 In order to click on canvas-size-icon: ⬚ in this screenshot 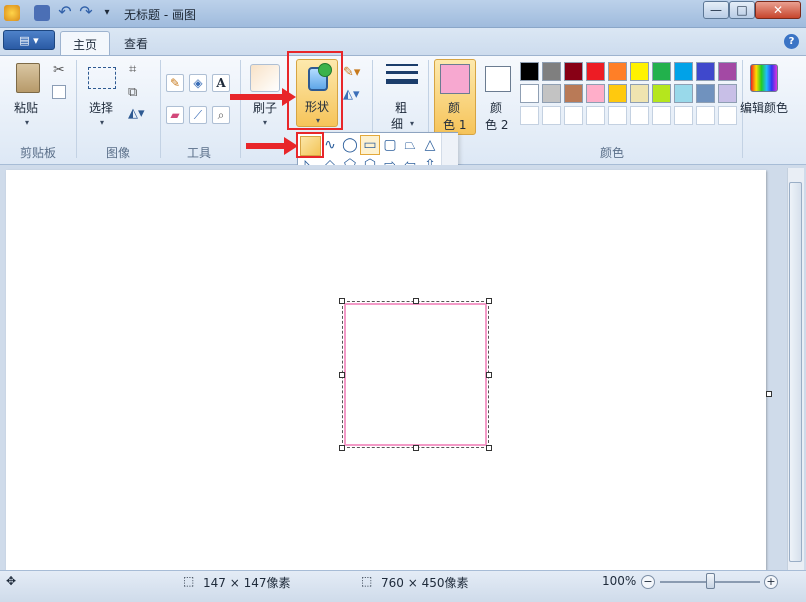, I will do `click(367, 581)`.